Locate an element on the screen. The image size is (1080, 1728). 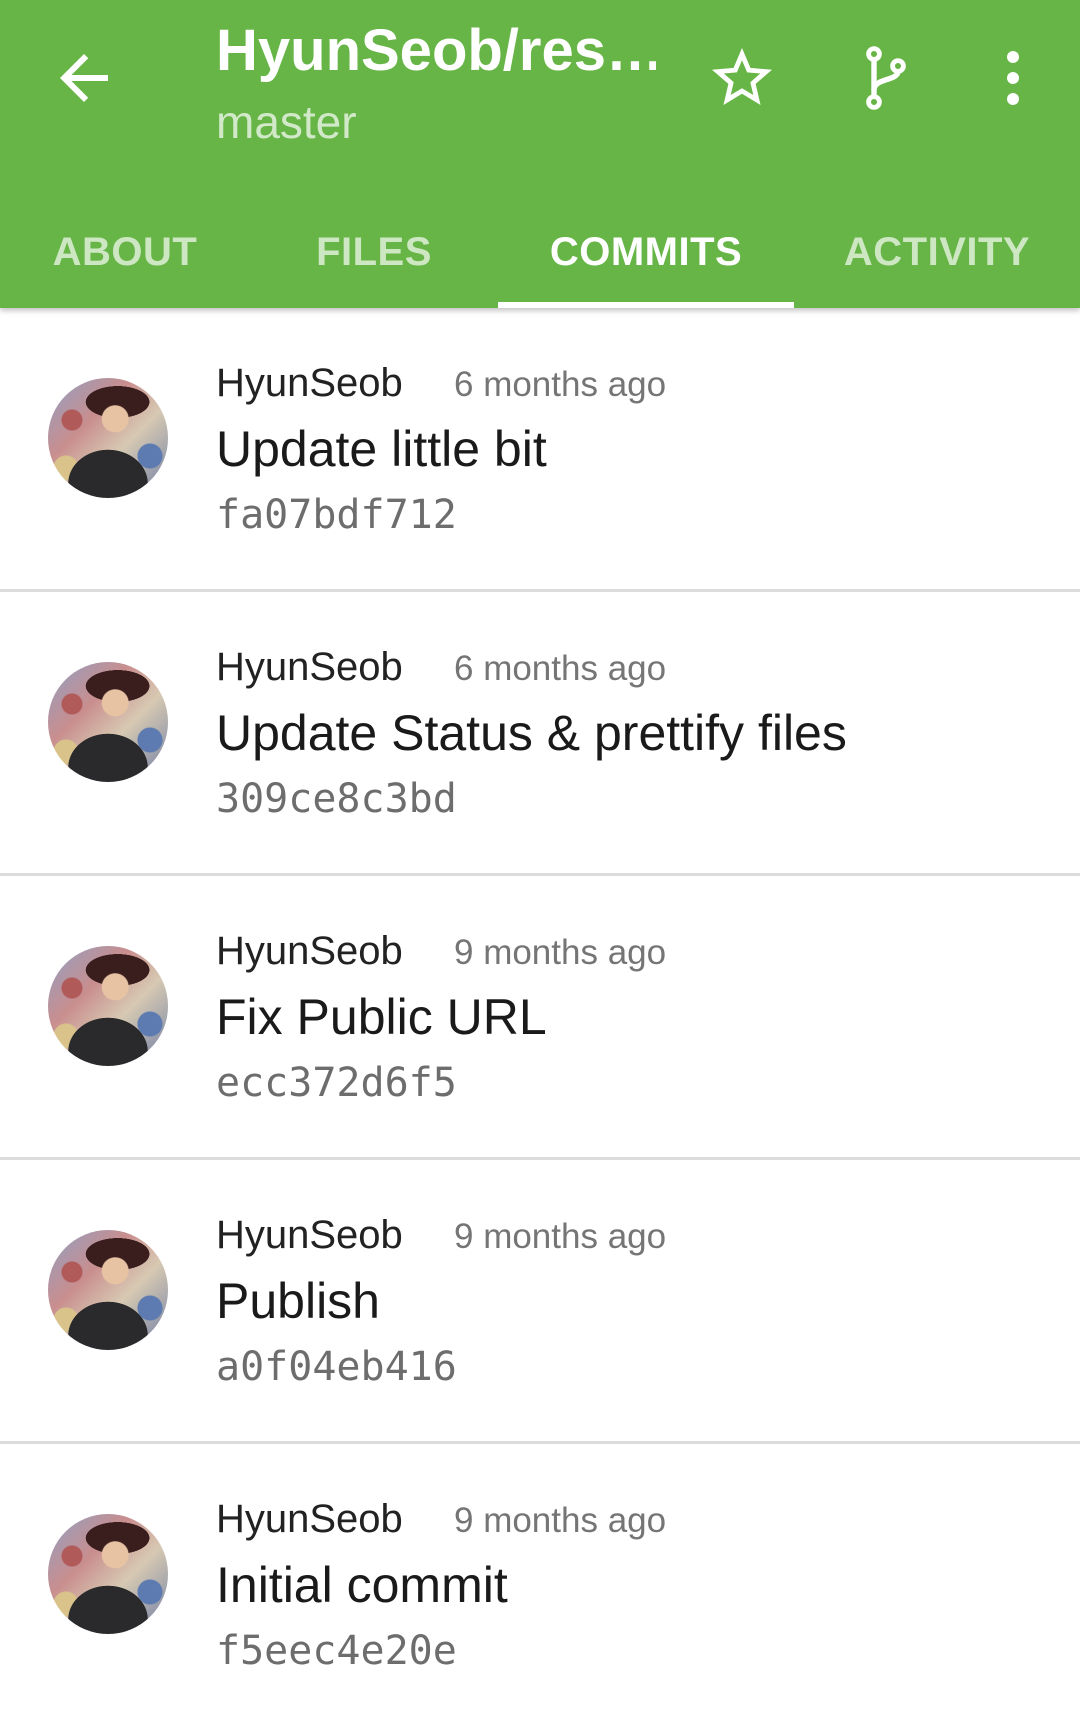
branch-button is located at coordinates (886, 78).